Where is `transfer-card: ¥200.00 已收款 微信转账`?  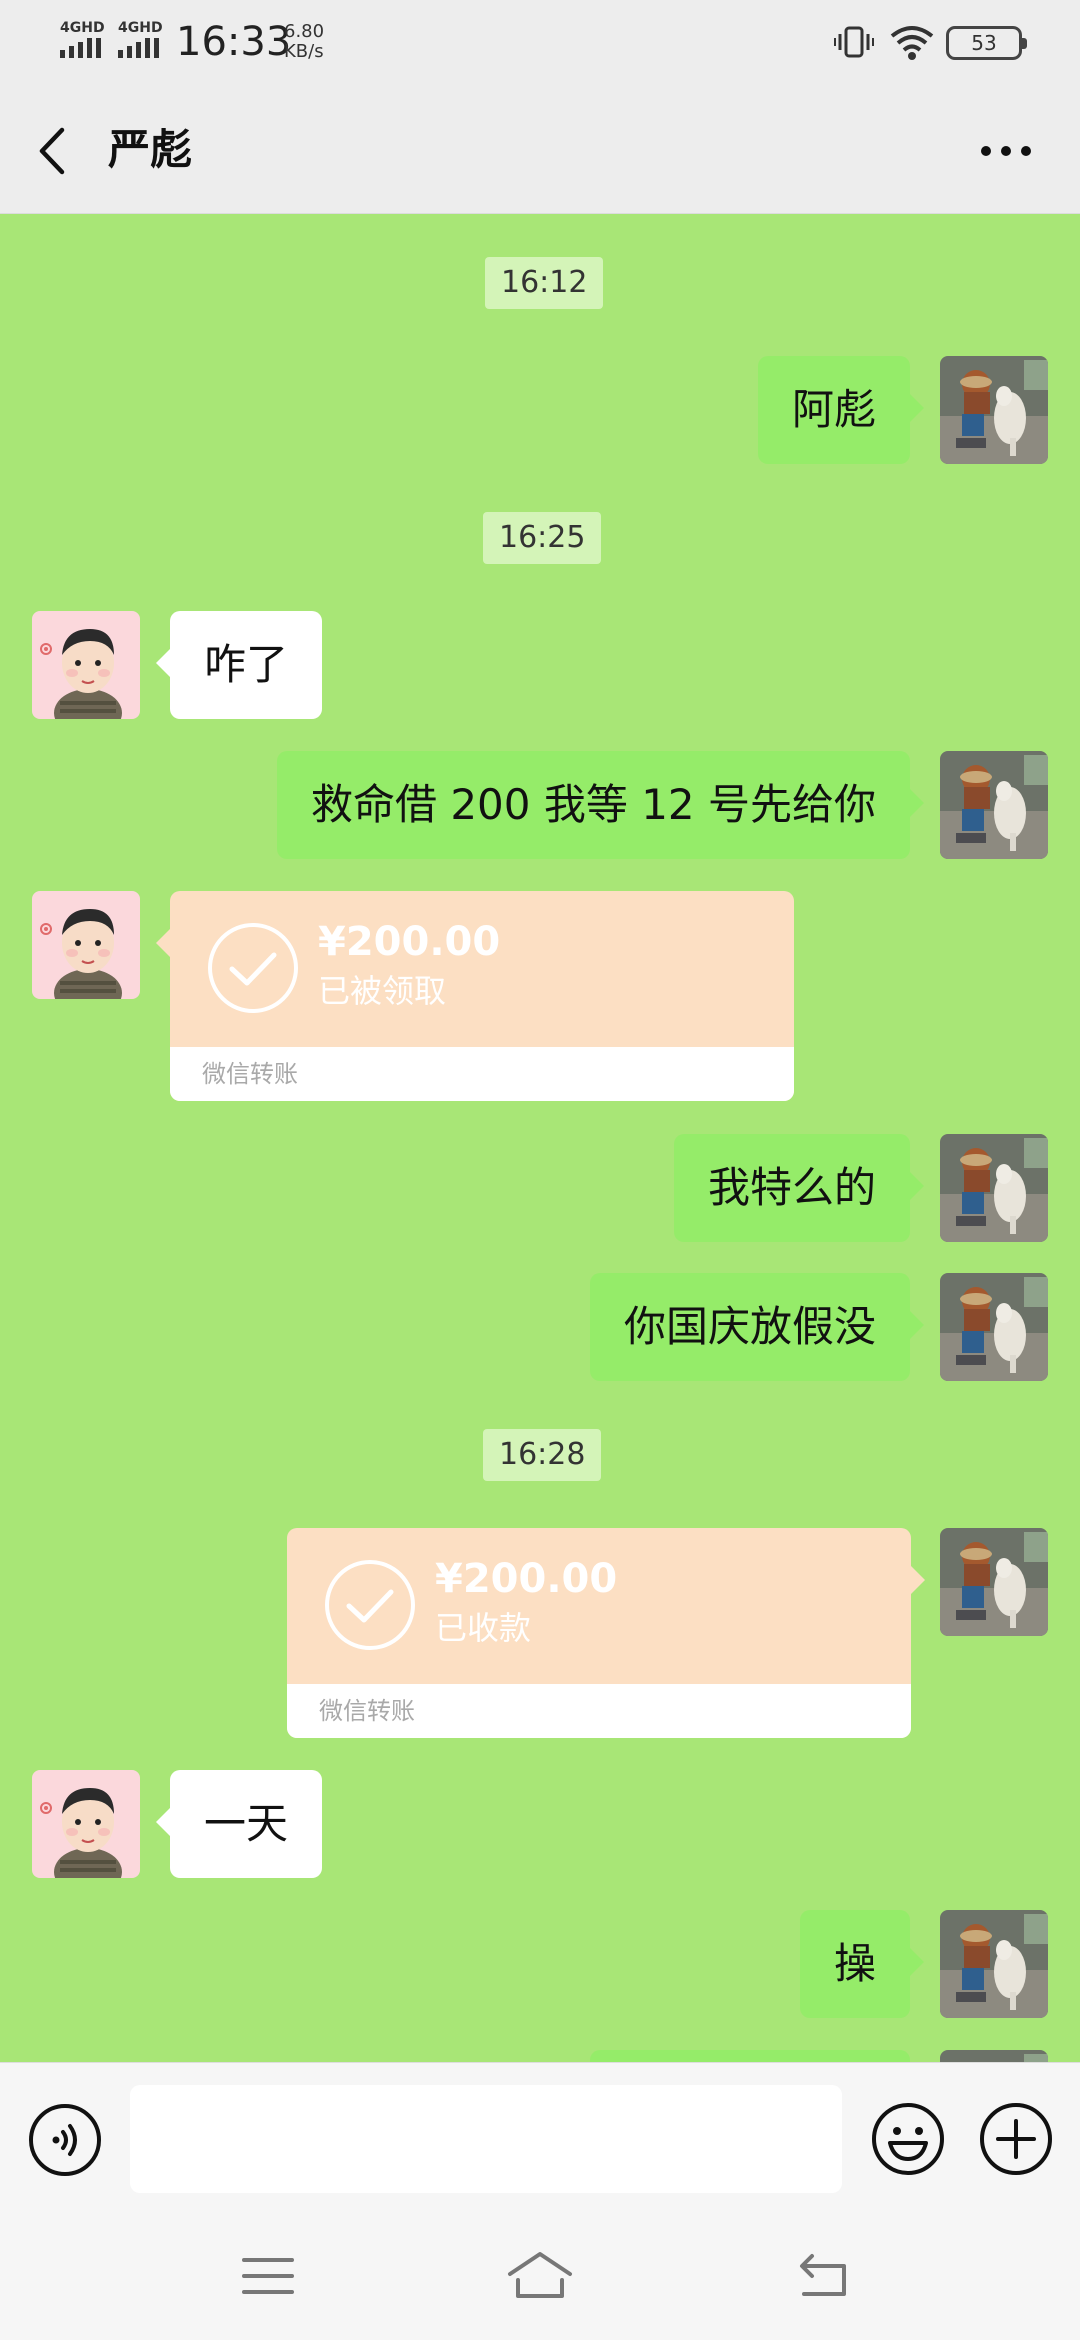 transfer-card: ¥200.00 已收款 微信转账 is located at coordinates (599, 1633).